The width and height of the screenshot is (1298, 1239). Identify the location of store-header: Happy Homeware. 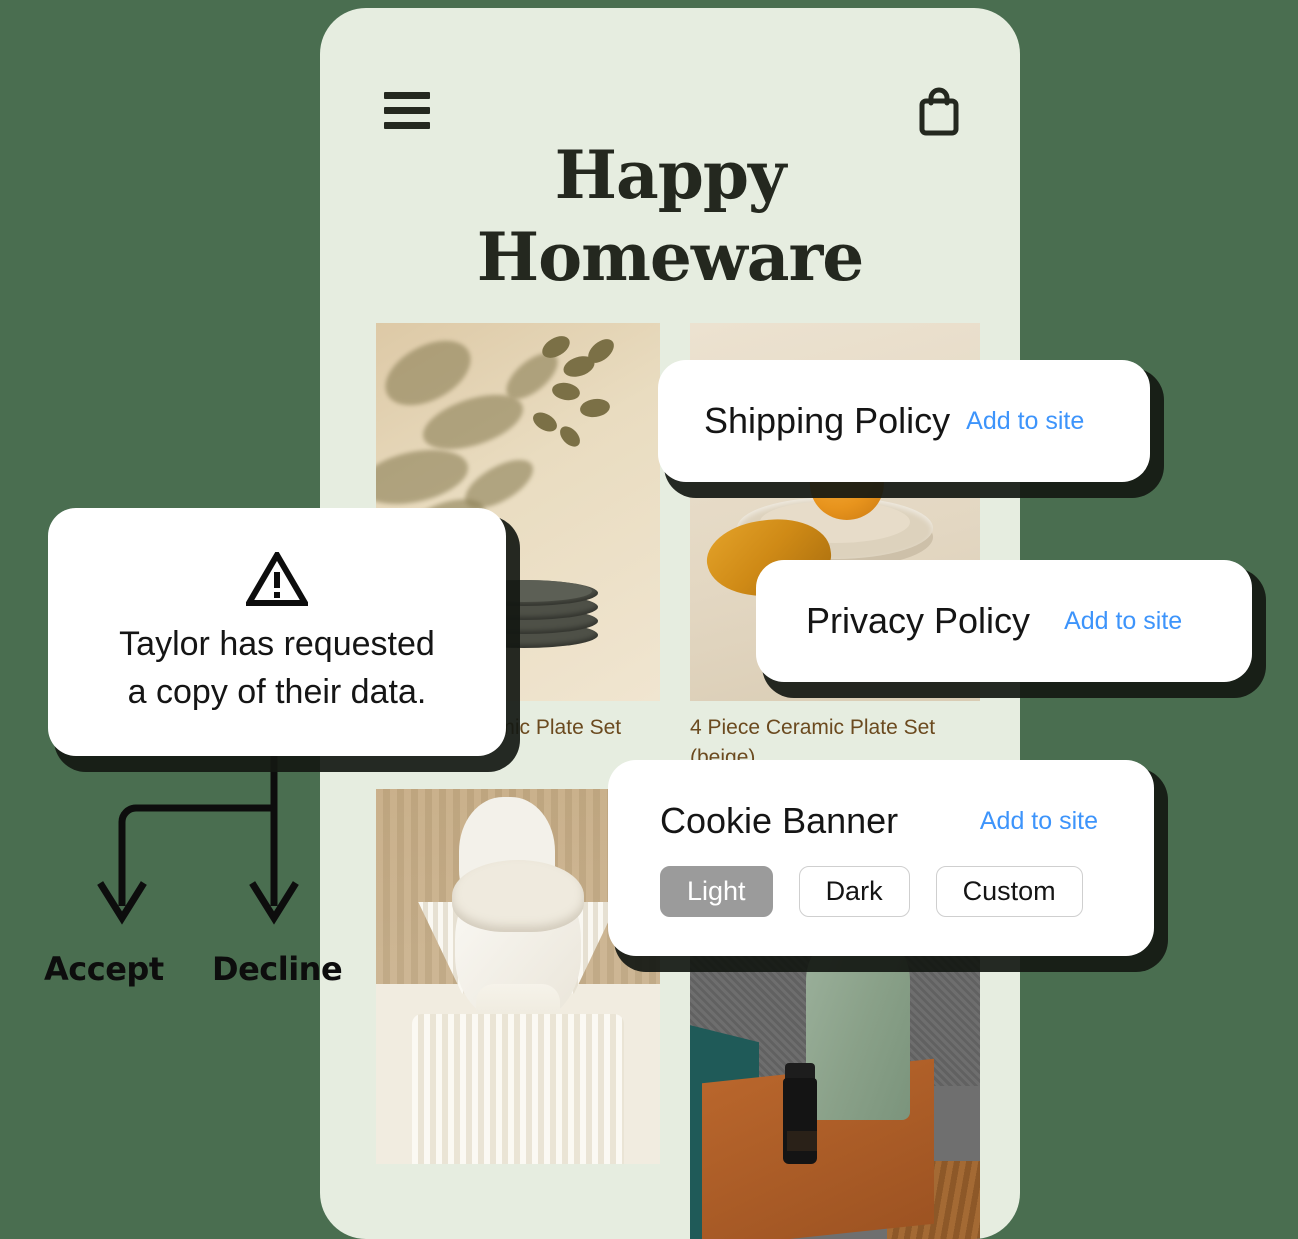
(670, 158).